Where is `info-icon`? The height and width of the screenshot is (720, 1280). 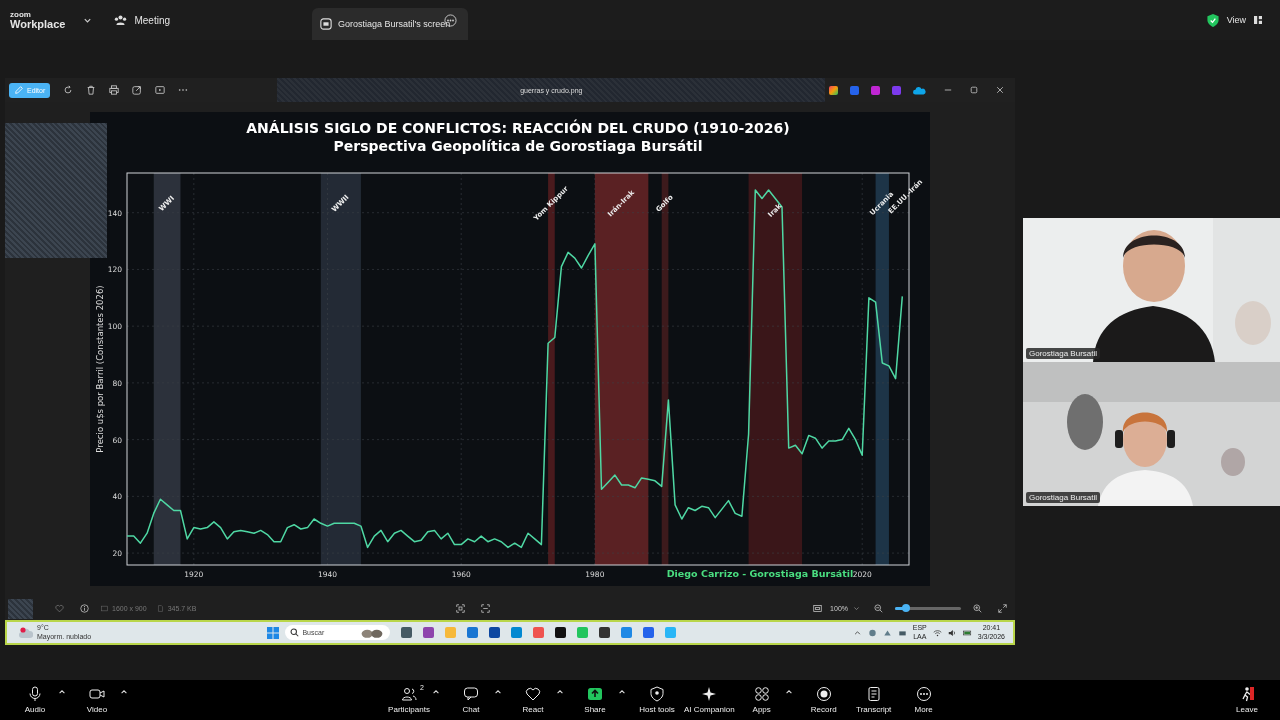
info-icon is located at coordinates (84, 608).